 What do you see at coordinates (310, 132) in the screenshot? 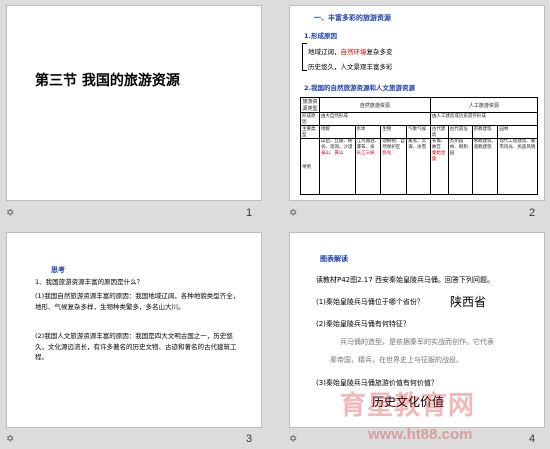
I see `table-cell: 主要类型` at bounding box center [310, 132].